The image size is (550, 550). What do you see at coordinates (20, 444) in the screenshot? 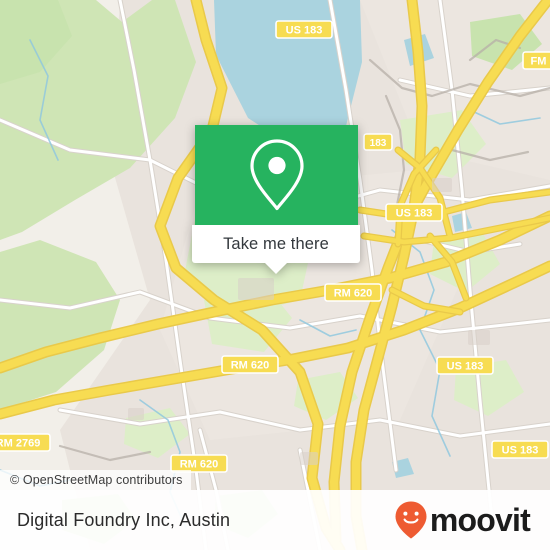
I see `svg-text: RM 2769` at bounding box center [20, 444].